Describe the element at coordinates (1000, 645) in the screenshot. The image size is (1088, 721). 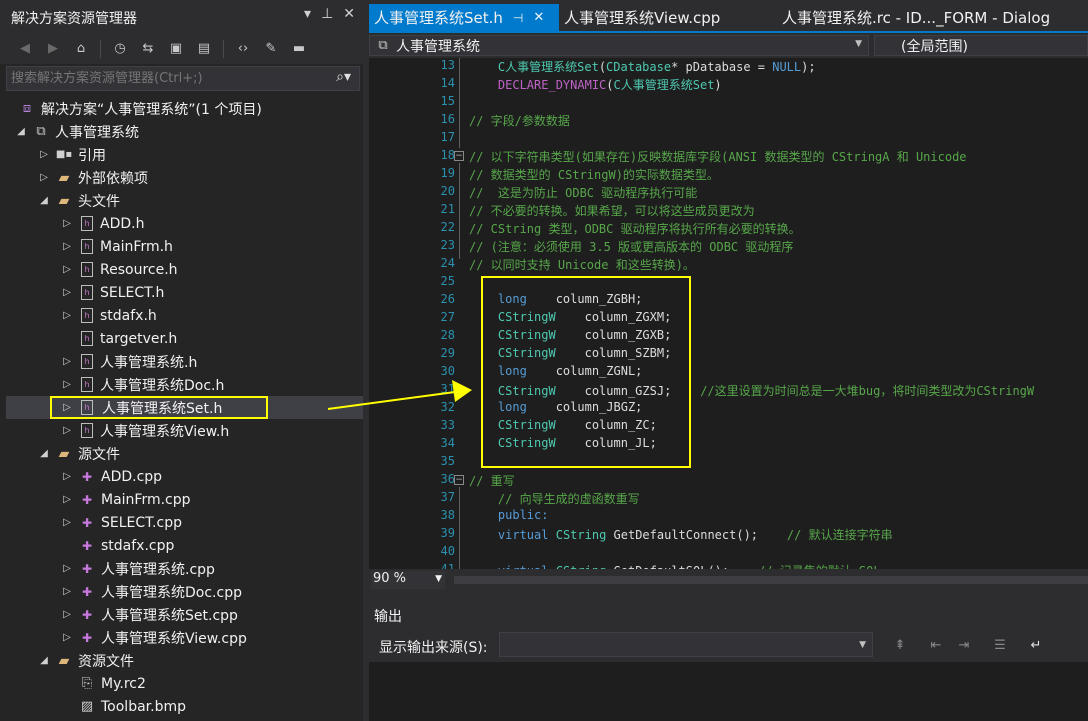
I see `clear-all-icon: ☰` at that location.